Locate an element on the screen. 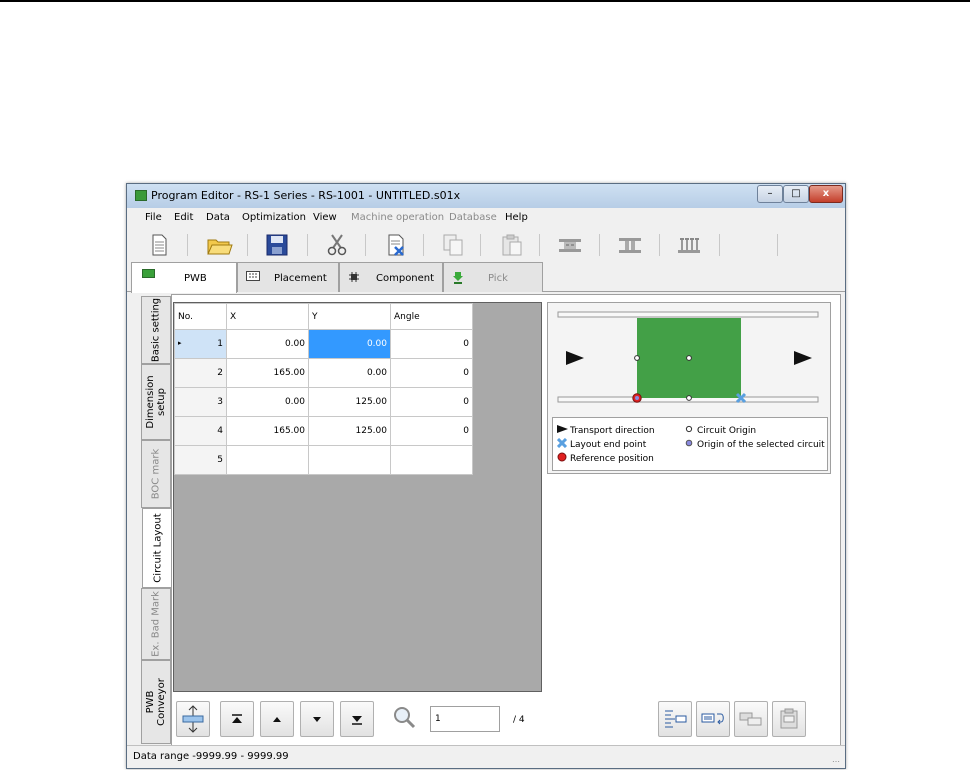 Image resolution: width=970 pixels, height=770 pixels. row-number-cell: ▸ 1 is located at coordinates (200, 344).